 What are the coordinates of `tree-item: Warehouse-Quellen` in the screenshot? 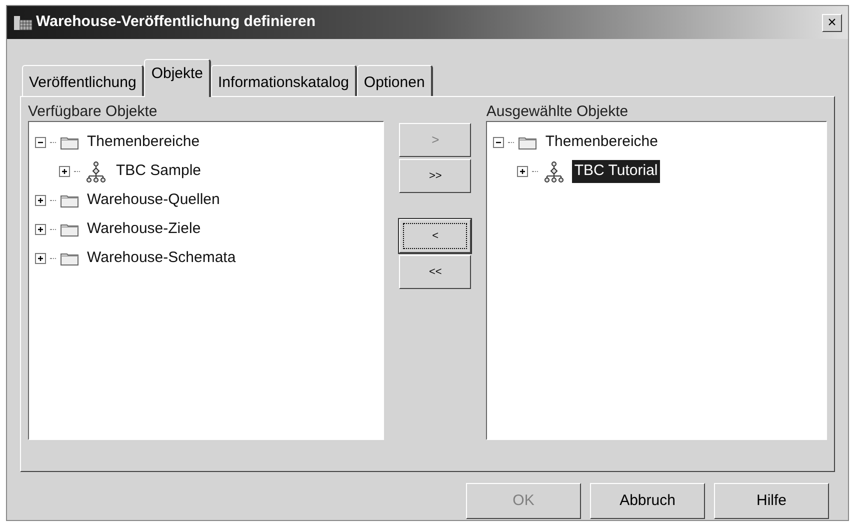 It's located at (153, 200).